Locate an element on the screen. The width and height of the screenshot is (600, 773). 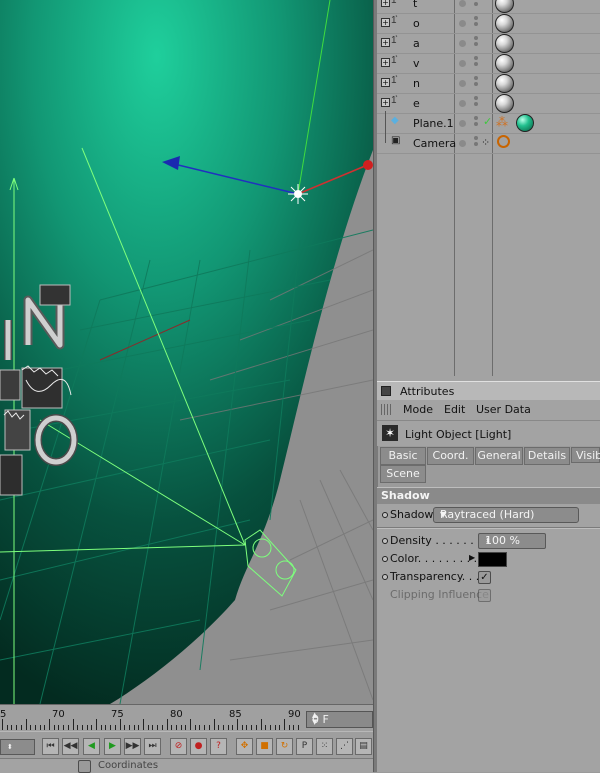
clipping-influence-checkbox is located at coordinates (484, 595).